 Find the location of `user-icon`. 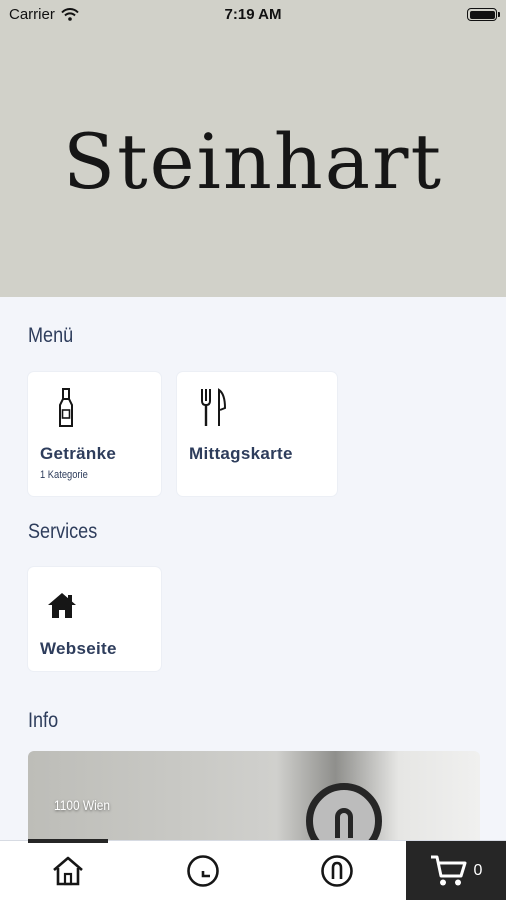

user-icon is located at coordinates (337, 871).